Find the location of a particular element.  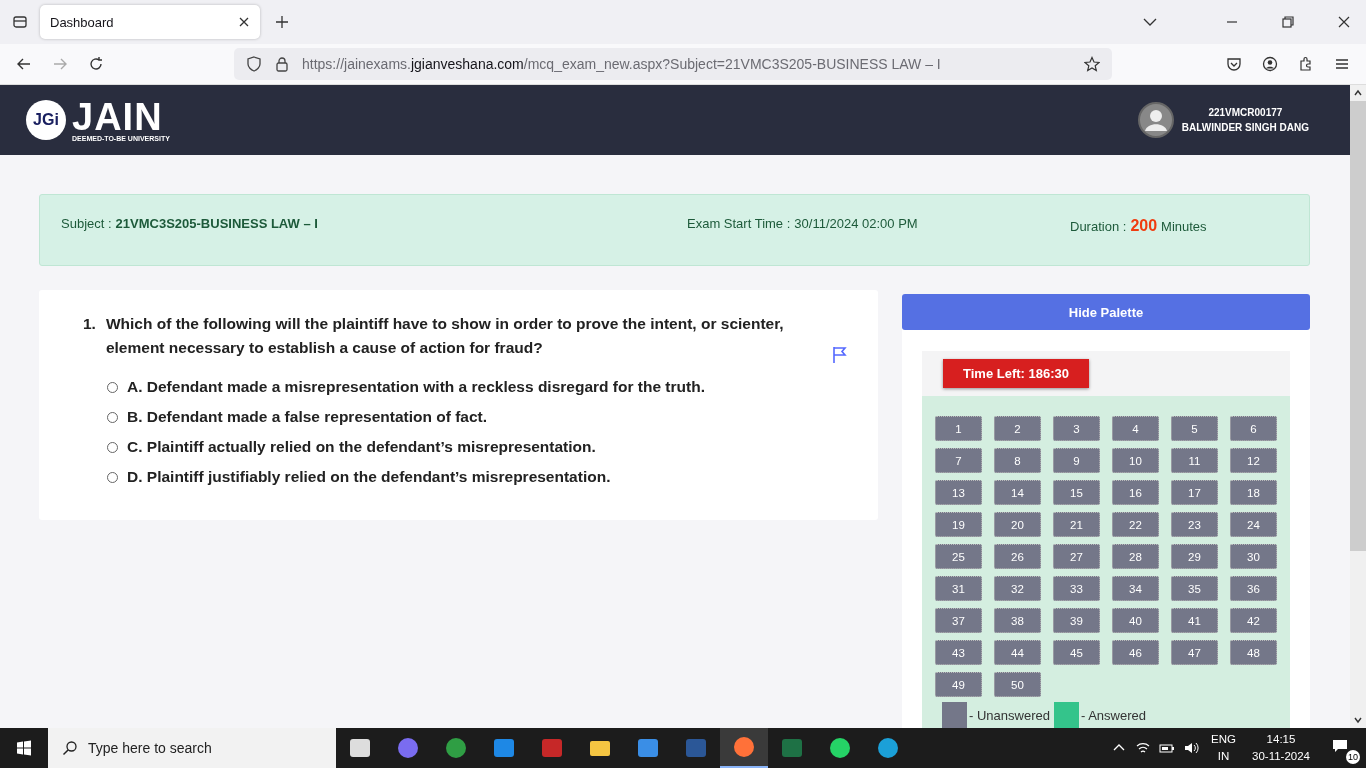

account-icon is located at coordinates (1270, 64).